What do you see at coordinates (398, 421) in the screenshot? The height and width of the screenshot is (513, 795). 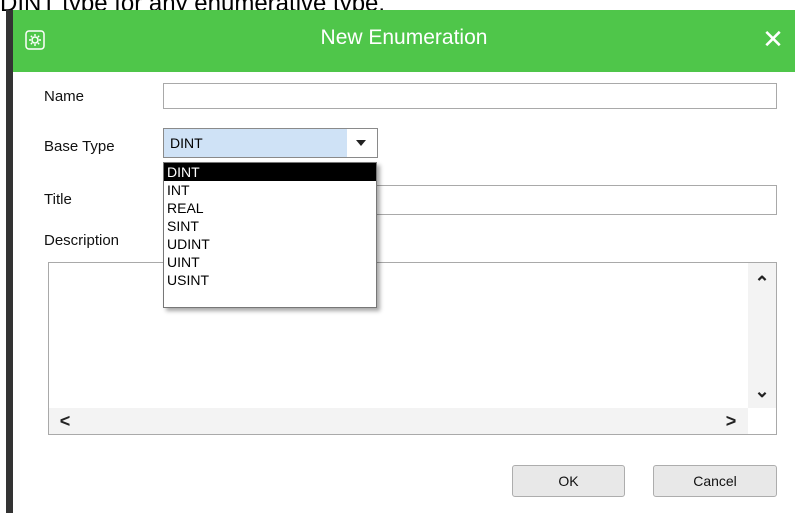 I see `horizontal-scrollbar: < >` at bounding box center [398, 421].